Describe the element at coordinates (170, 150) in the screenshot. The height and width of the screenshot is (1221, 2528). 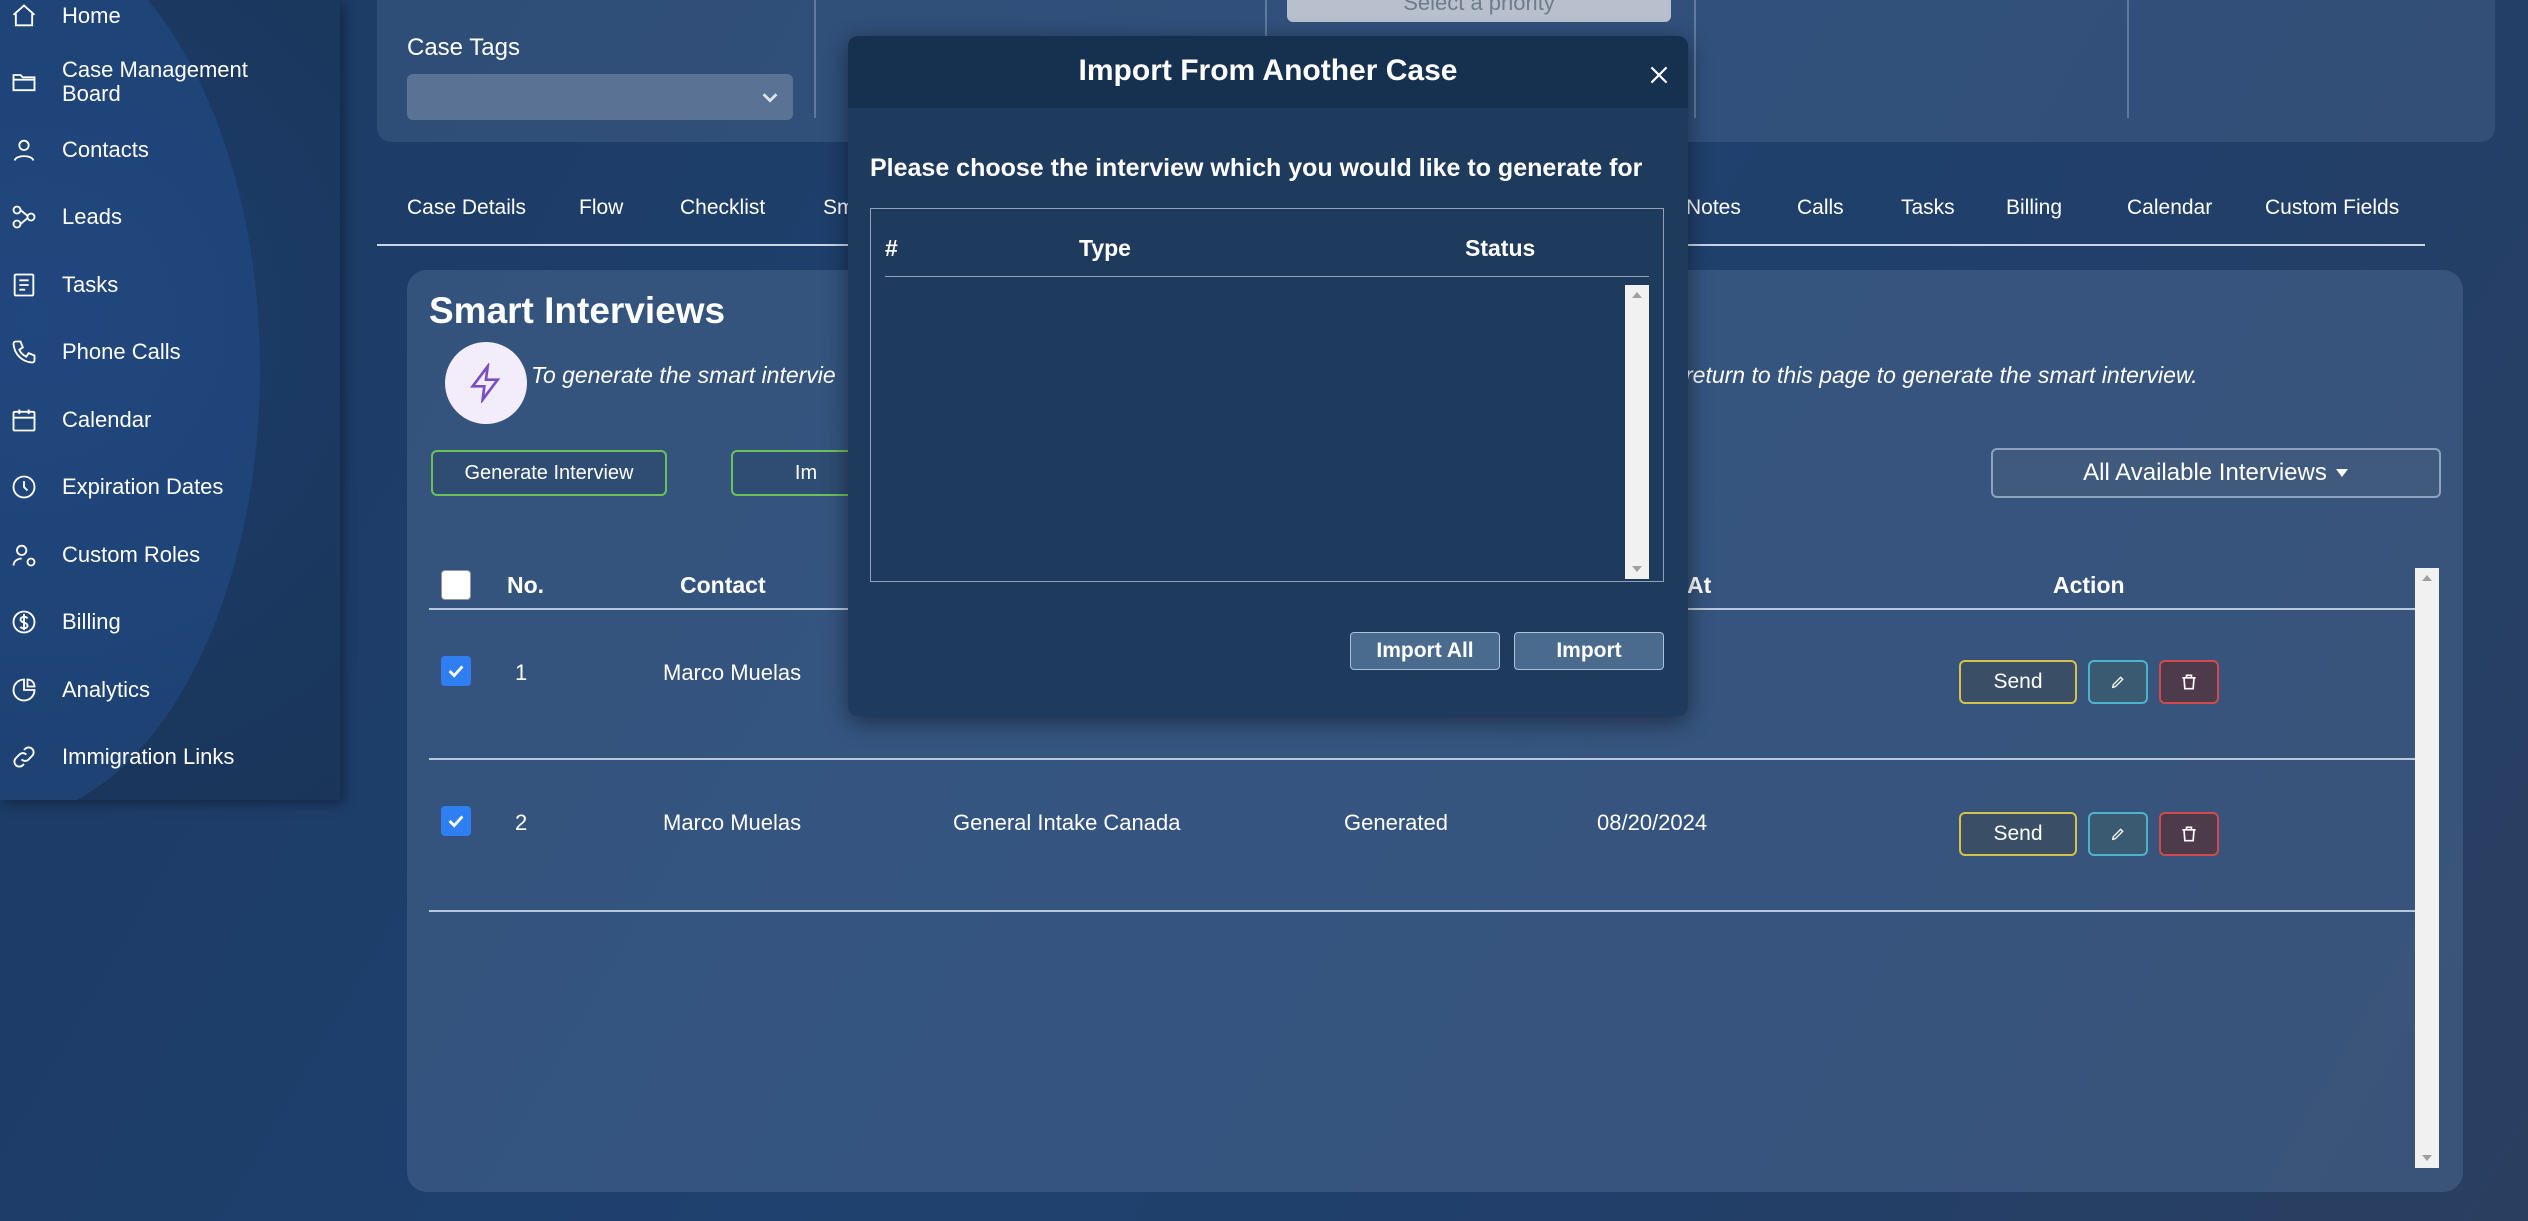
I see `sidebar-item-contacts: Contacts` at that location.